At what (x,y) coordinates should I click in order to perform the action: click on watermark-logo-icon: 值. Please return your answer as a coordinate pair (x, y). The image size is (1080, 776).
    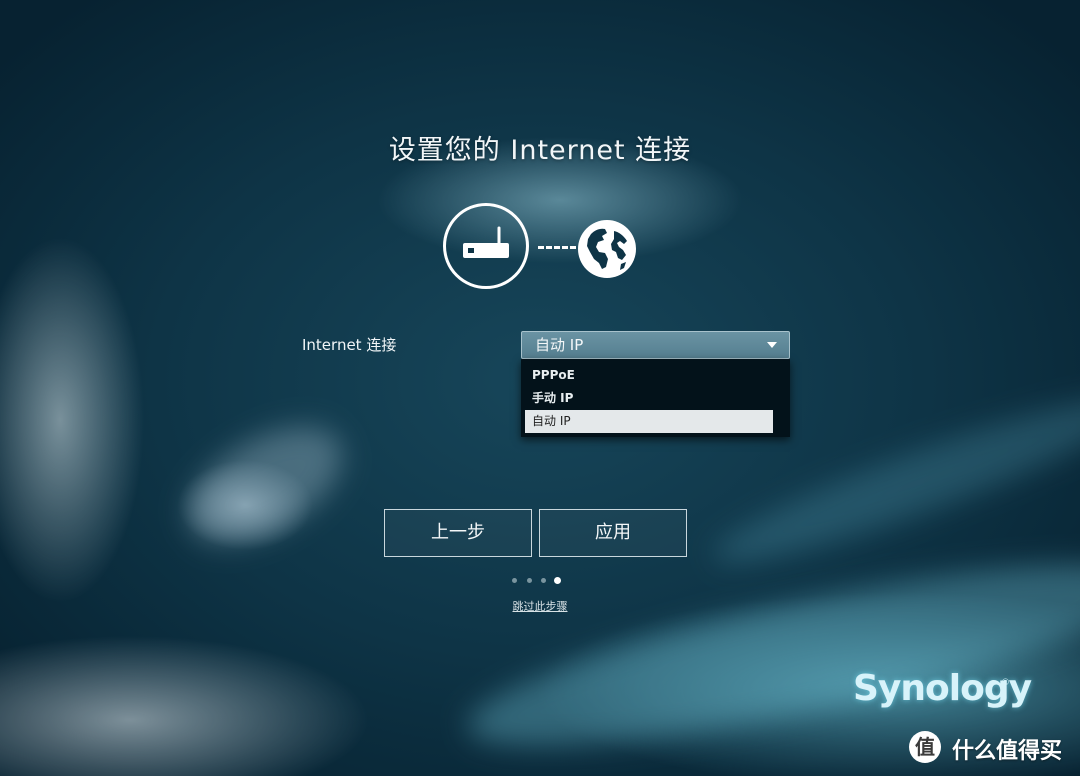
    Looking at the image, I should click on (925, 747).